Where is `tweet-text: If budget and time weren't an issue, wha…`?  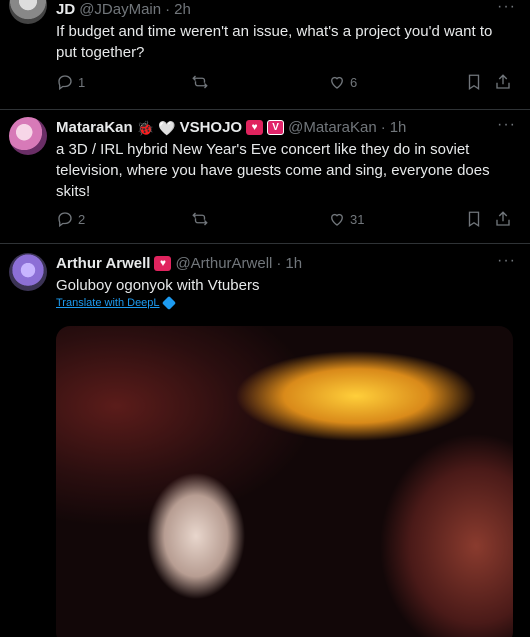 tweet-text: If budget and time weren't an issue, wha… is located at coordinates (274, 42).